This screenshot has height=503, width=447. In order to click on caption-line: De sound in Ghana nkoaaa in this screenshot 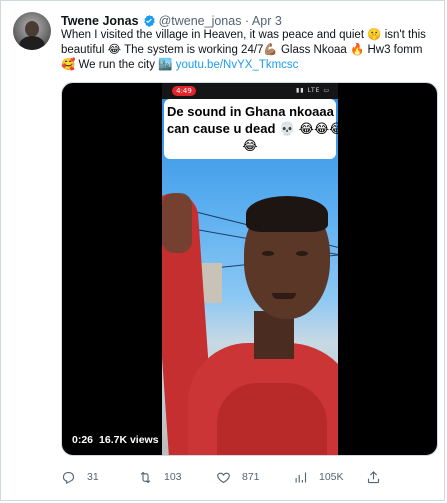, I will do `click(250, 111)`.